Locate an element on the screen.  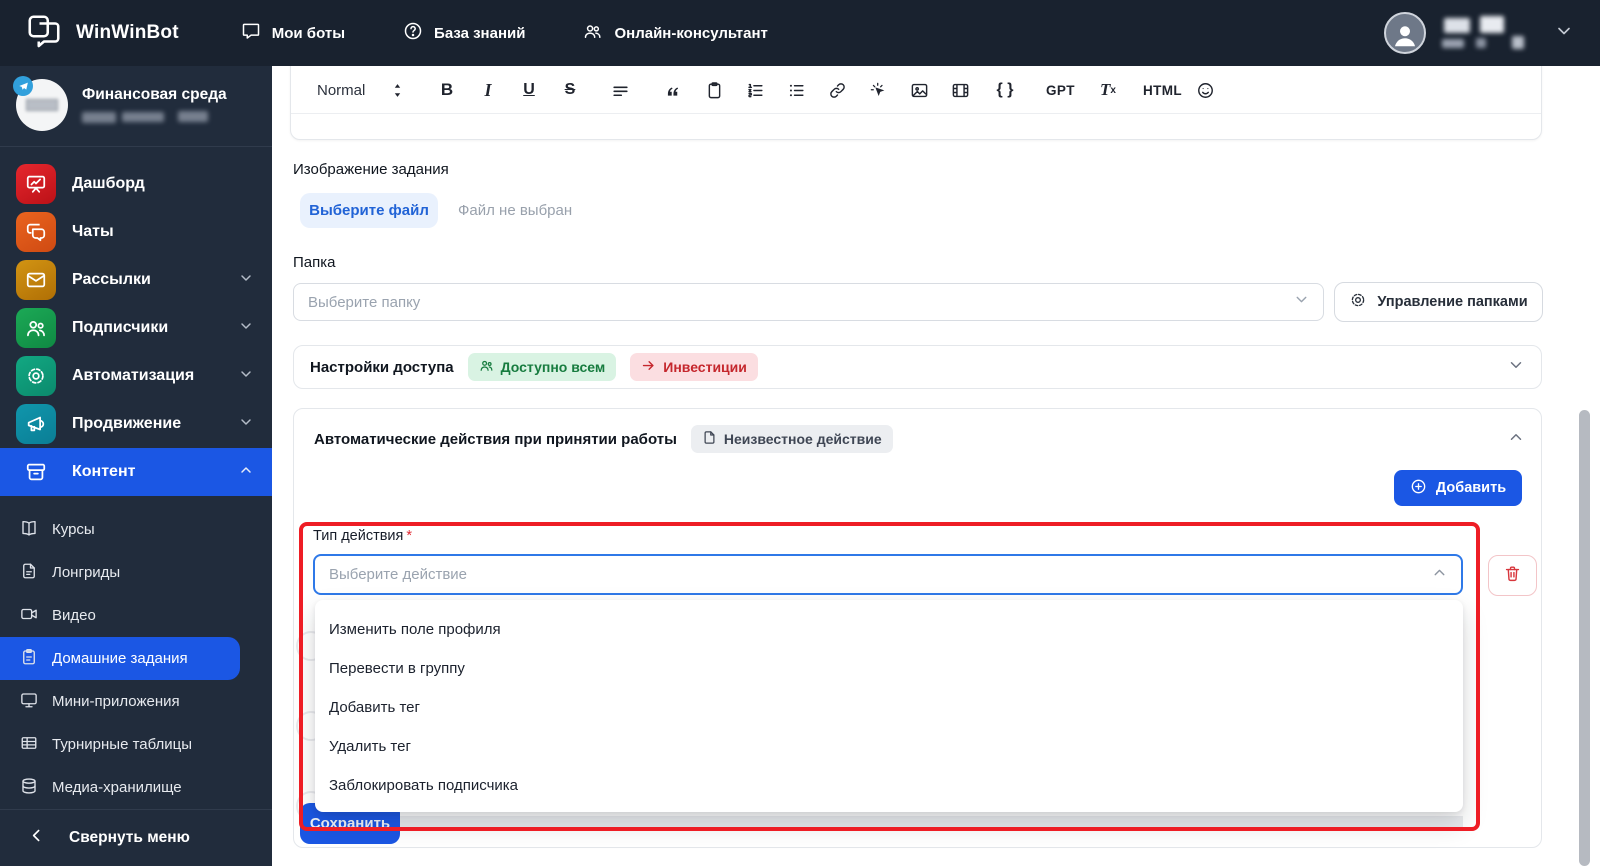
manage-folders-button: Управление папками is located at coordinates (1438, 302).